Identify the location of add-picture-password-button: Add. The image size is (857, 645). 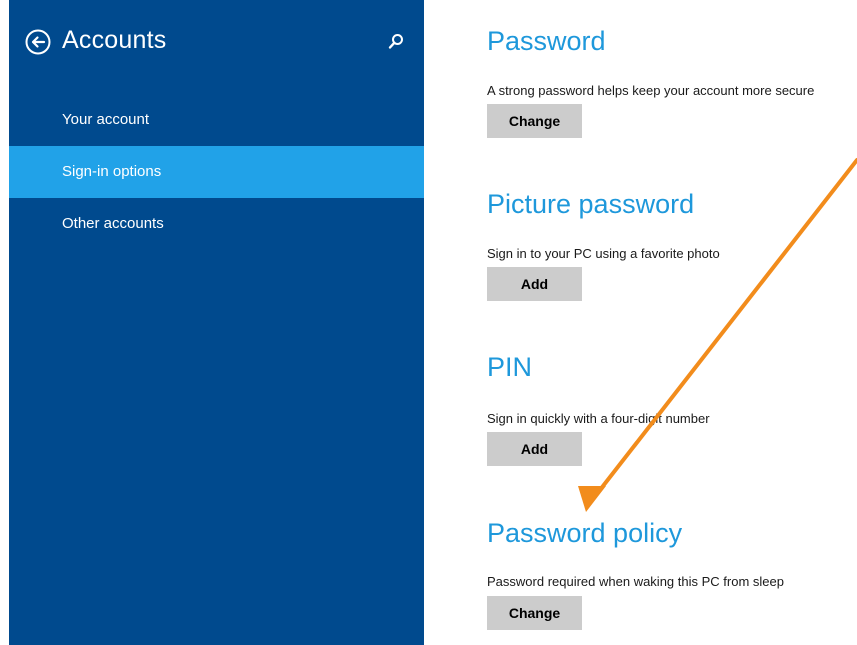
(534, 284).